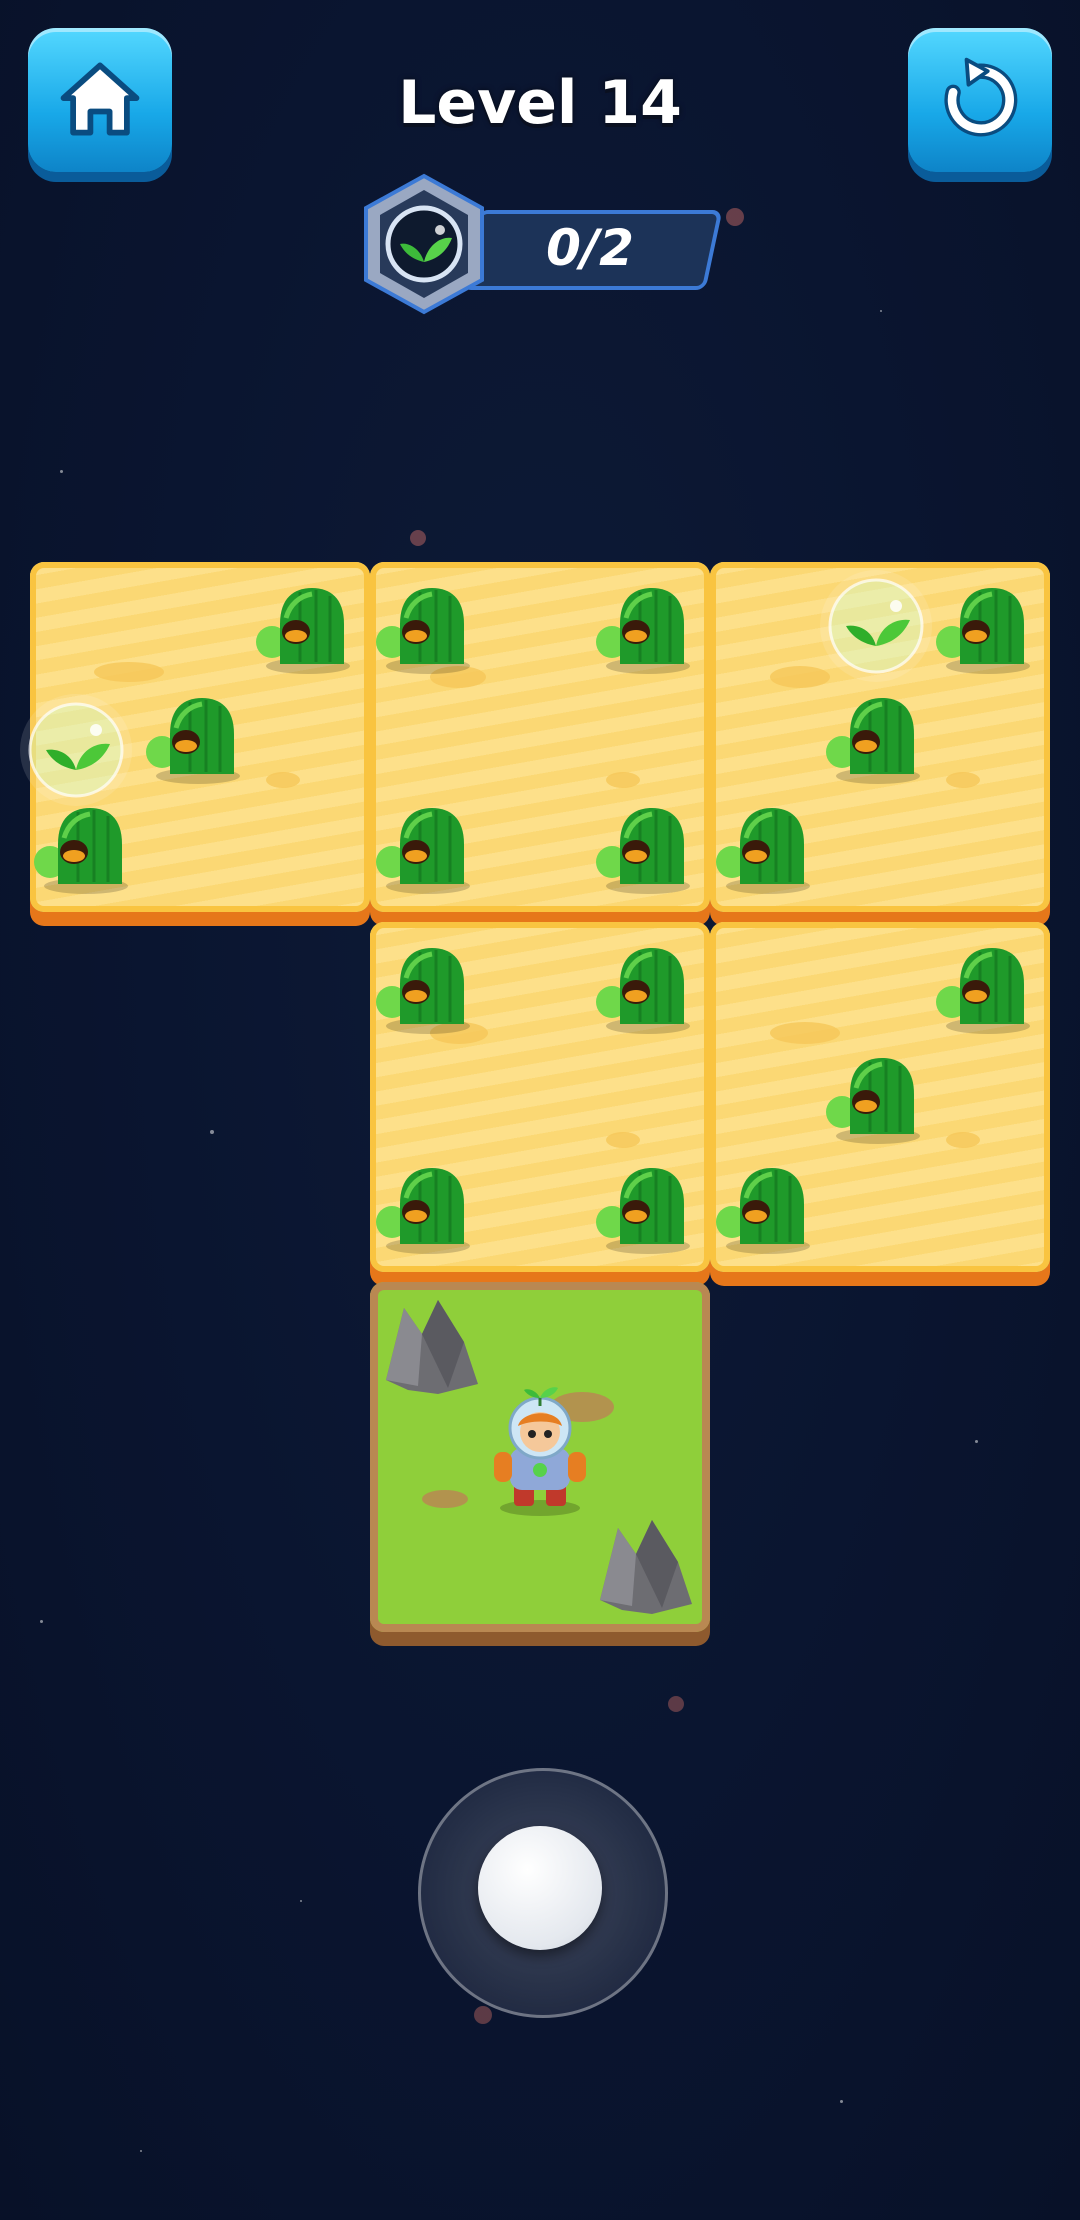 The height and width of the screenshot is (2220, 1080). I want to click on player-character, so click(540, 1451).